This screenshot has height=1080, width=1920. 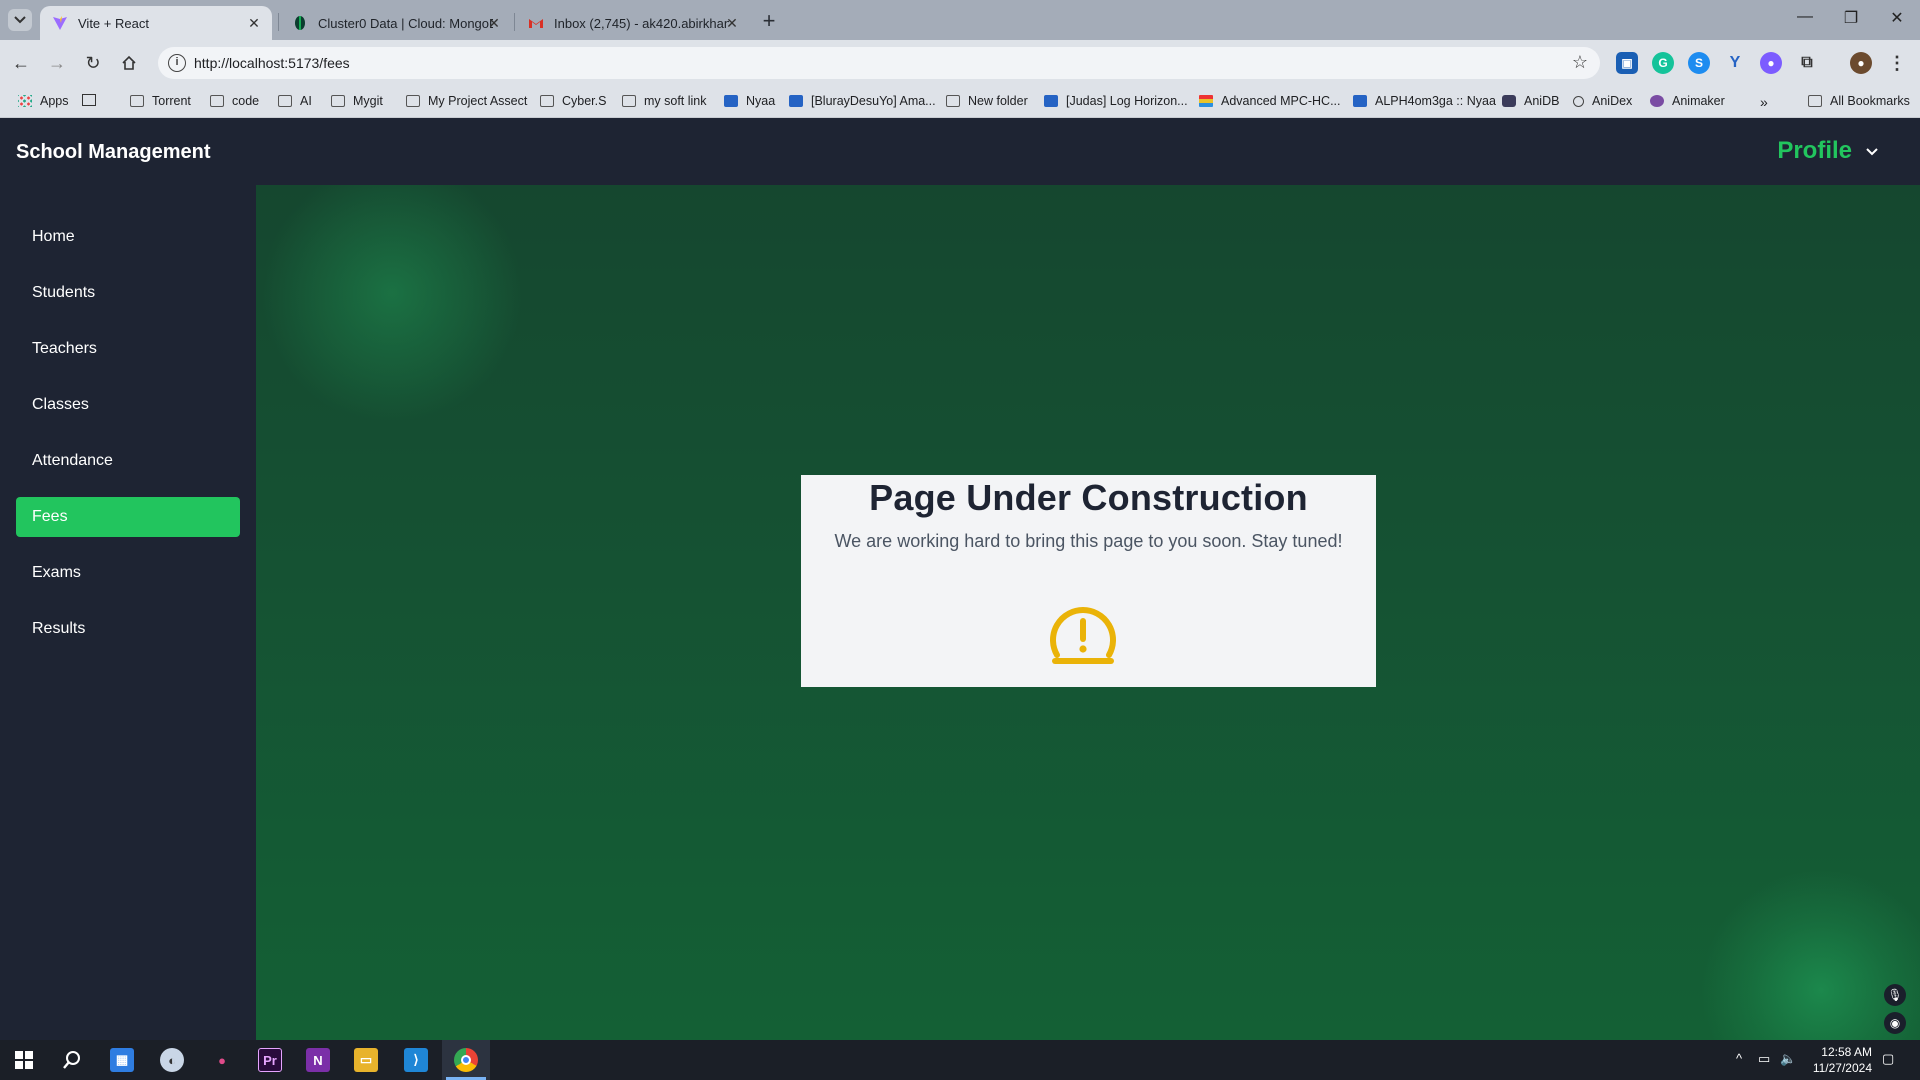 What do you see at coordinates (21, 63) in the screenshot?
I see `back-button: ←` at bounding box center [21, 63].